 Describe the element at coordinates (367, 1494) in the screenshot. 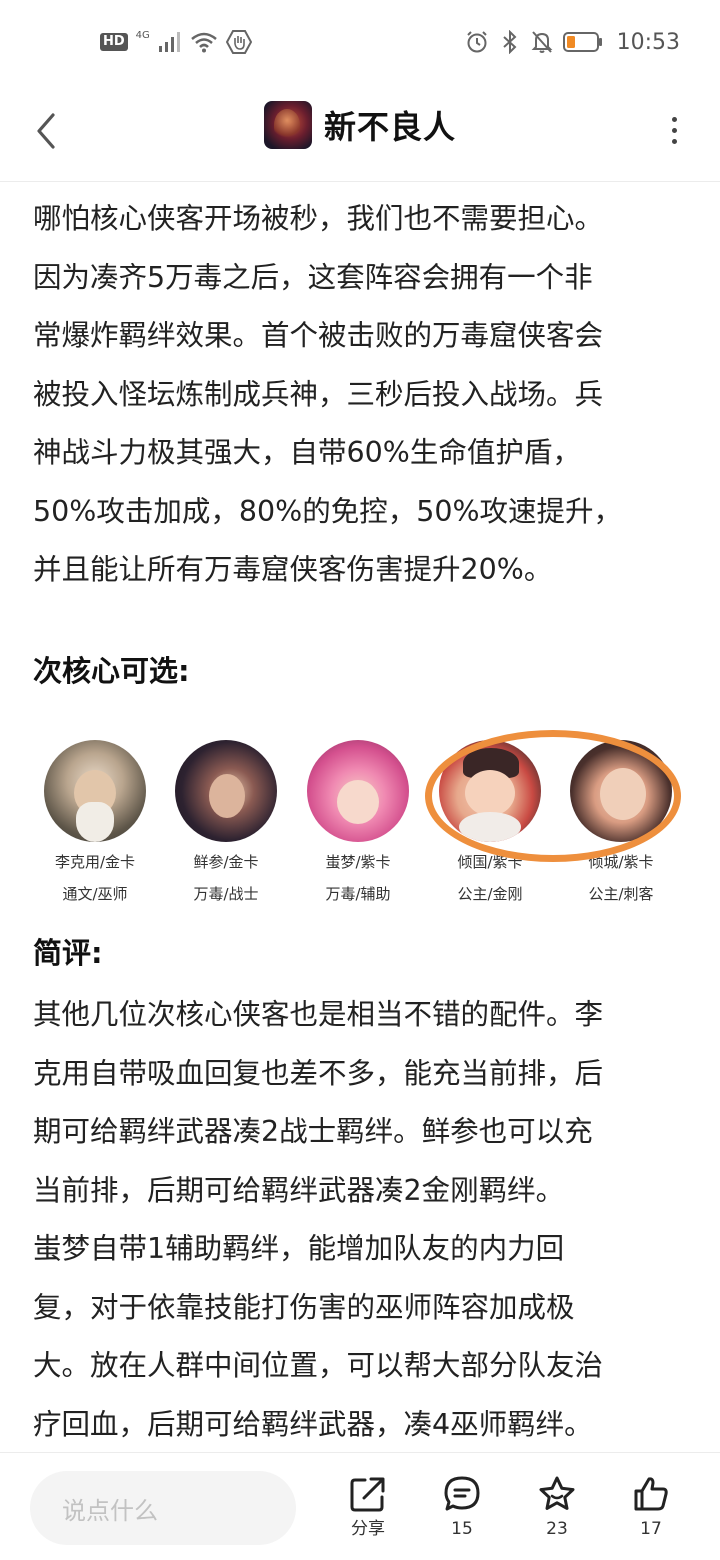

I see `share-icon` at that location.